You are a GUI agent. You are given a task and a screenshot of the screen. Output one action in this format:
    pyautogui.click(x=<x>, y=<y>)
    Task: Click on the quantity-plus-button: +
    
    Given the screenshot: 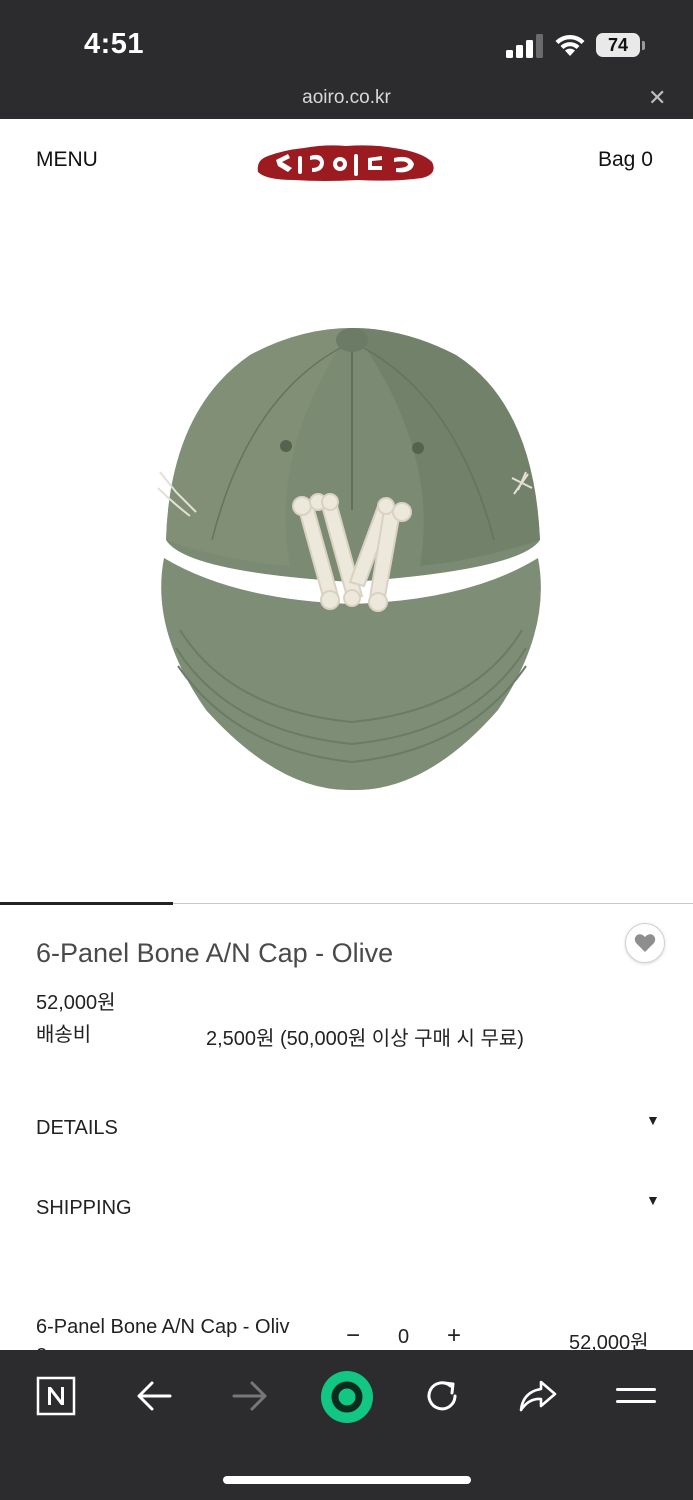 What is the action you would take?
    pyautogui.click(x=454, y=1336)
    